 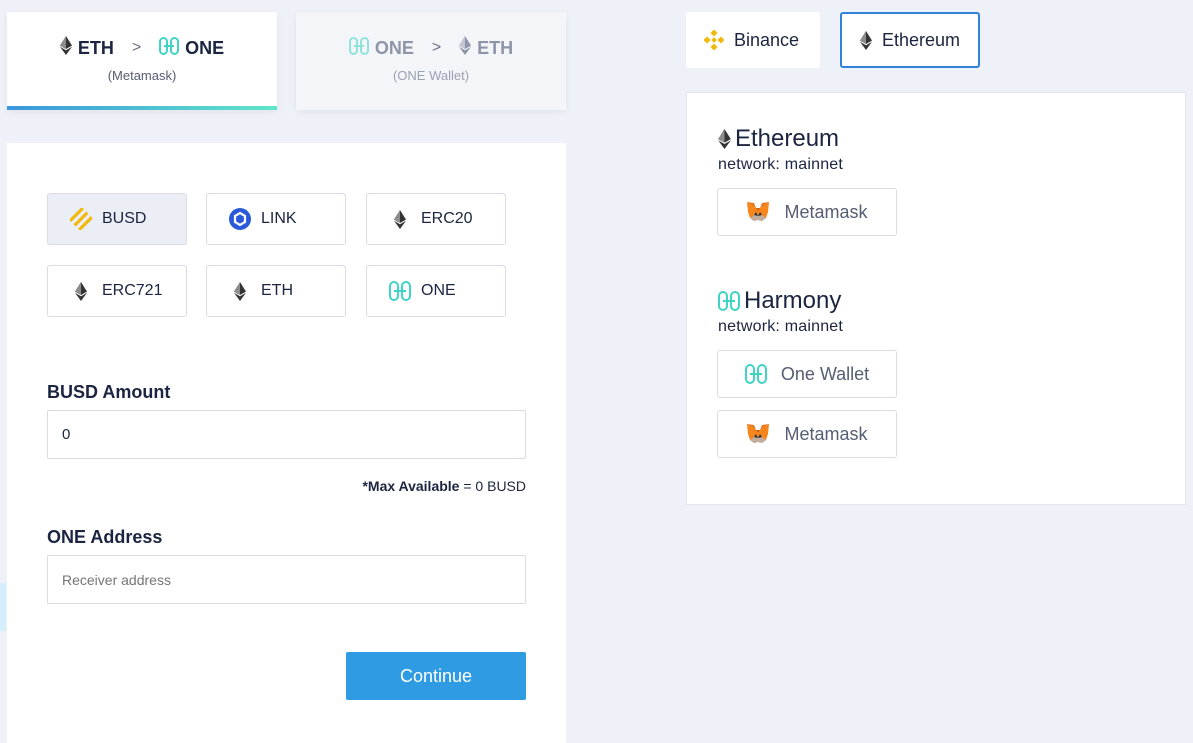 I want to click on direction-to: ONE, so click(x=205, y=47).